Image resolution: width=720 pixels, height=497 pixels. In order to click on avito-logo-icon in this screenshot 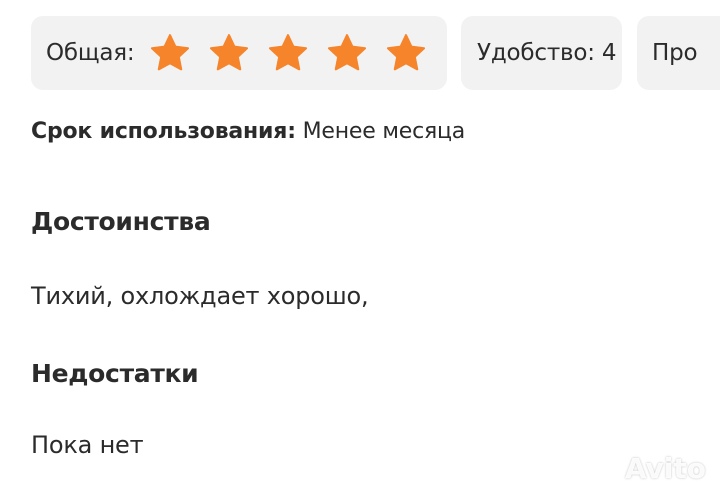, I will do `click(604, 469)`.